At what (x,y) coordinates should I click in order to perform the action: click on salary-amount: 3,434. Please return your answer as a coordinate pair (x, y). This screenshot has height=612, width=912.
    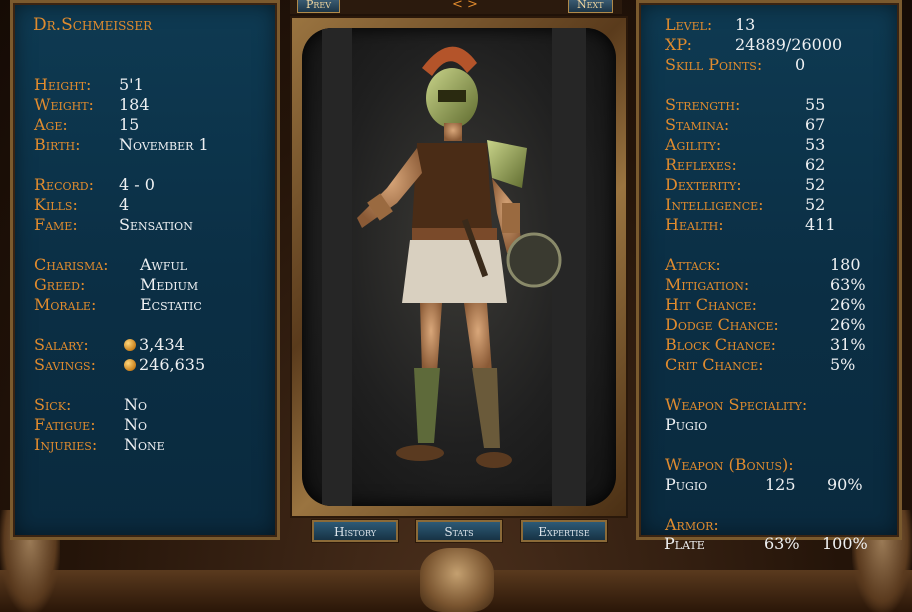
    Looking at the image, I should click on (154, 345).